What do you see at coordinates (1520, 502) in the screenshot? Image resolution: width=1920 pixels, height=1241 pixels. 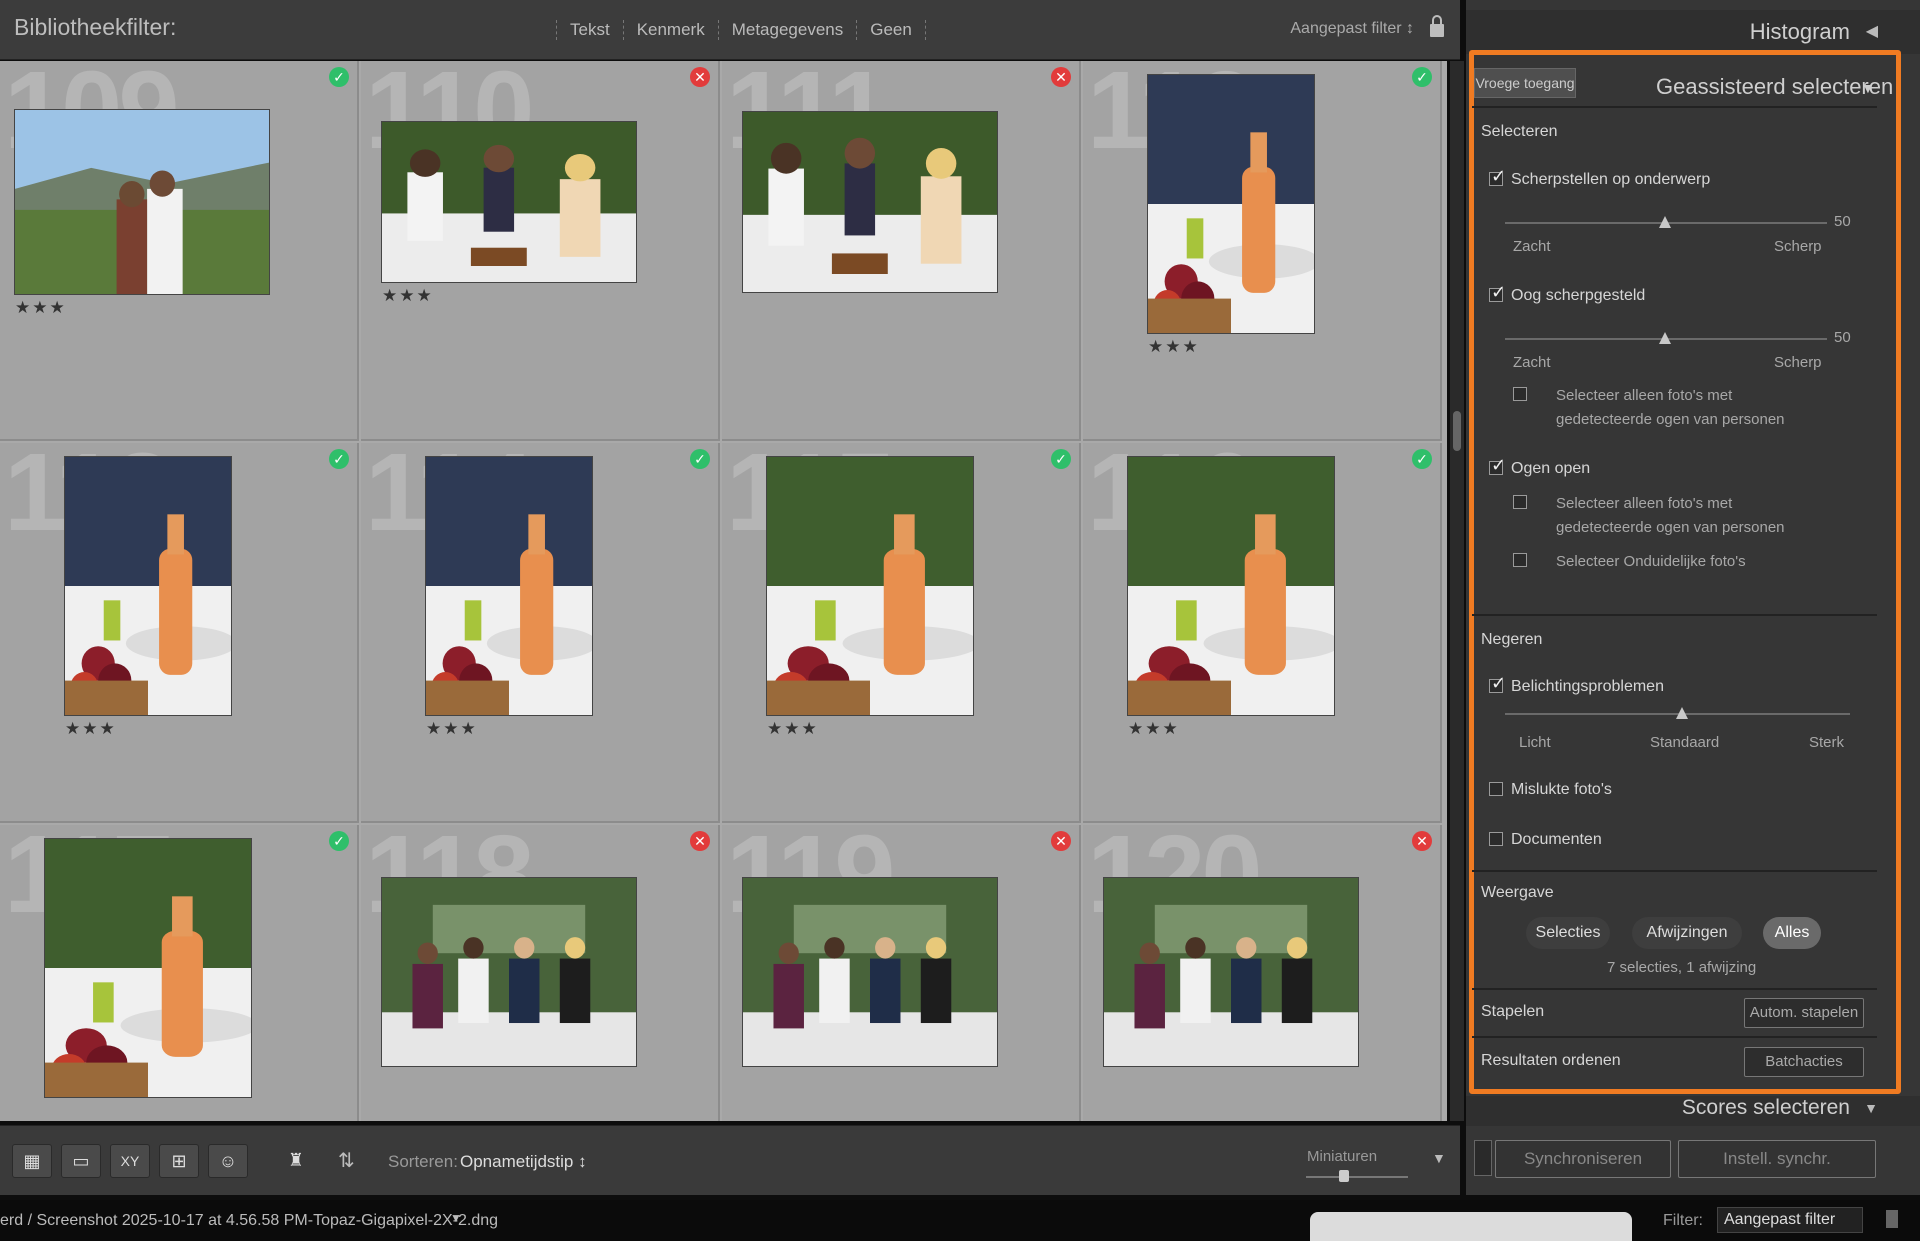 I see `open-only-checkbox` at bounding box center [1520, 502].